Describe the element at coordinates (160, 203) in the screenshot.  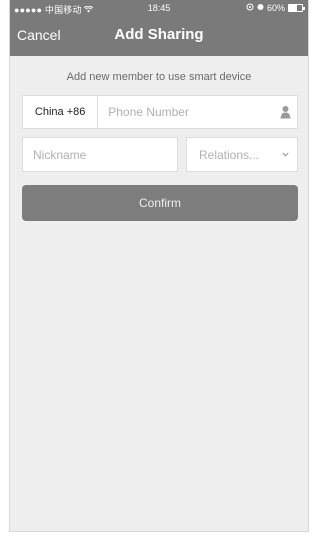
I see `confirm-button: Confirm` at that location.